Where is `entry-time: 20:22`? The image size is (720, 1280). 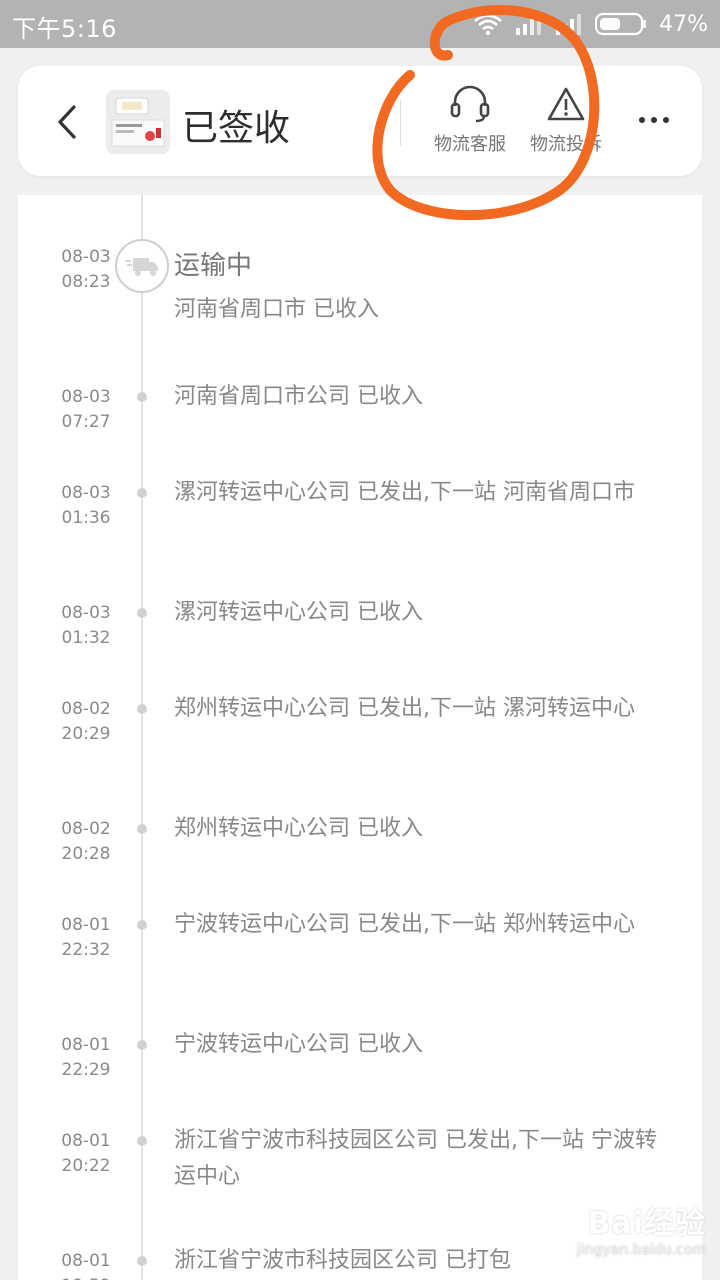
entry-time: 20:22 is located at coordinates (86, 1166).